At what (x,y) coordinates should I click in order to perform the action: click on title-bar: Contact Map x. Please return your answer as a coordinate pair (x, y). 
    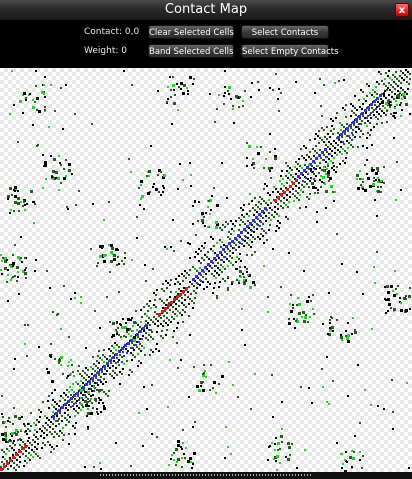
    Looking at the image, I should click on (206, 10).